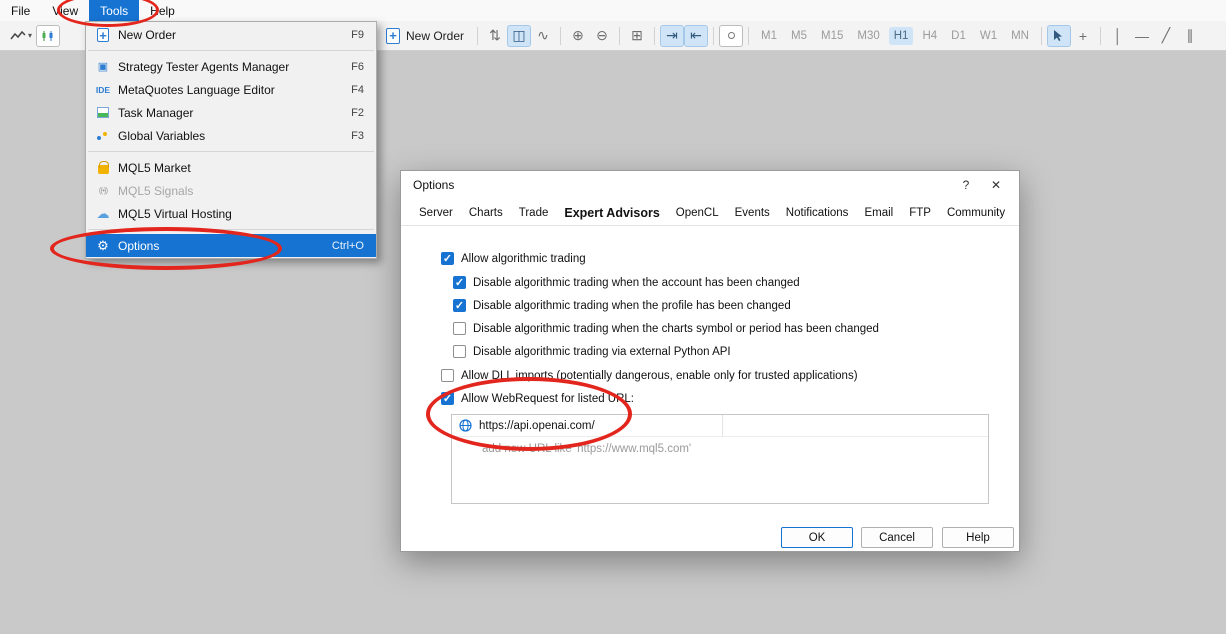  I want to click on tab-charts: Charts, so click(486, 213).